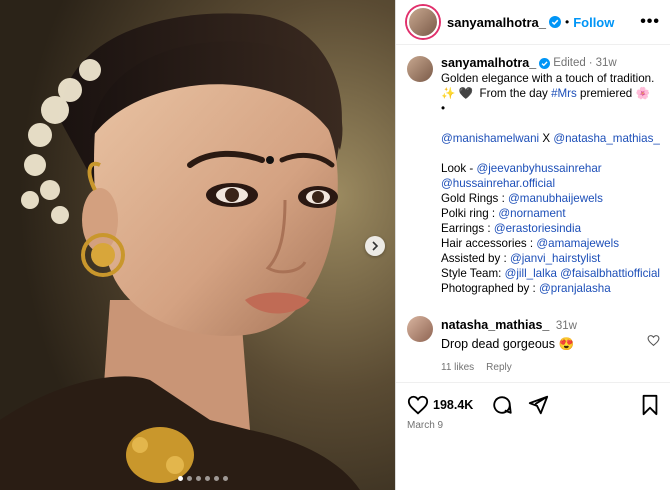 Image resolution: width=670 pixels, height=490 pixels. What do you see at coordinates (606, 138) in the screenshot?
I see `mention-link: @natasha_mathias_` at bounding box center [606, 138].